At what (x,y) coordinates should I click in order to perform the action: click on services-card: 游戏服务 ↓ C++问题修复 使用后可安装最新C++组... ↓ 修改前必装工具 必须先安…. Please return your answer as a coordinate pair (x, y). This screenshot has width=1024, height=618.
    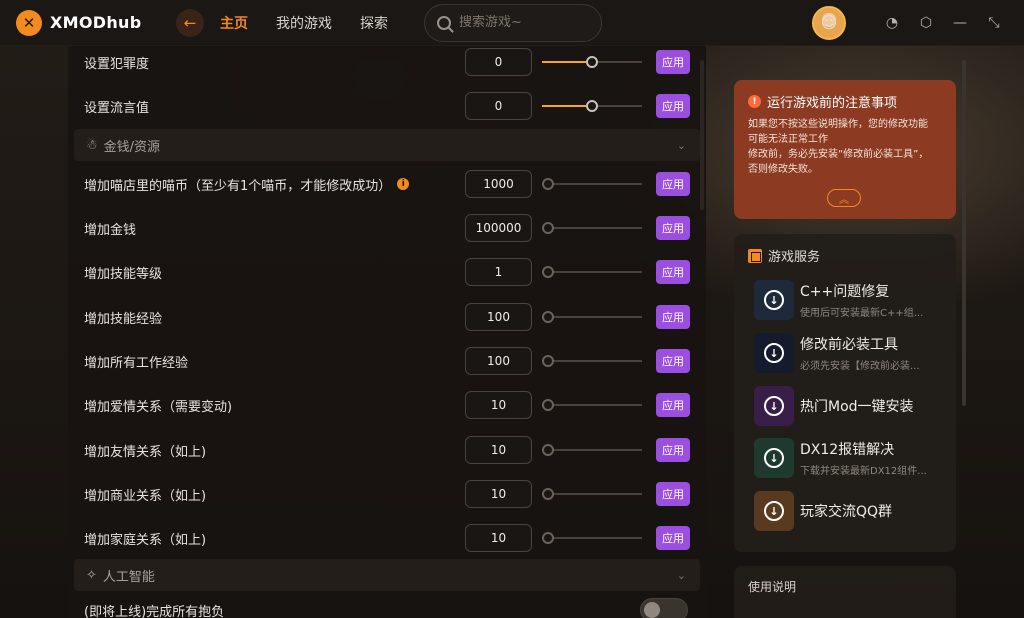
    Looking at the image, I should click on (845, 393).